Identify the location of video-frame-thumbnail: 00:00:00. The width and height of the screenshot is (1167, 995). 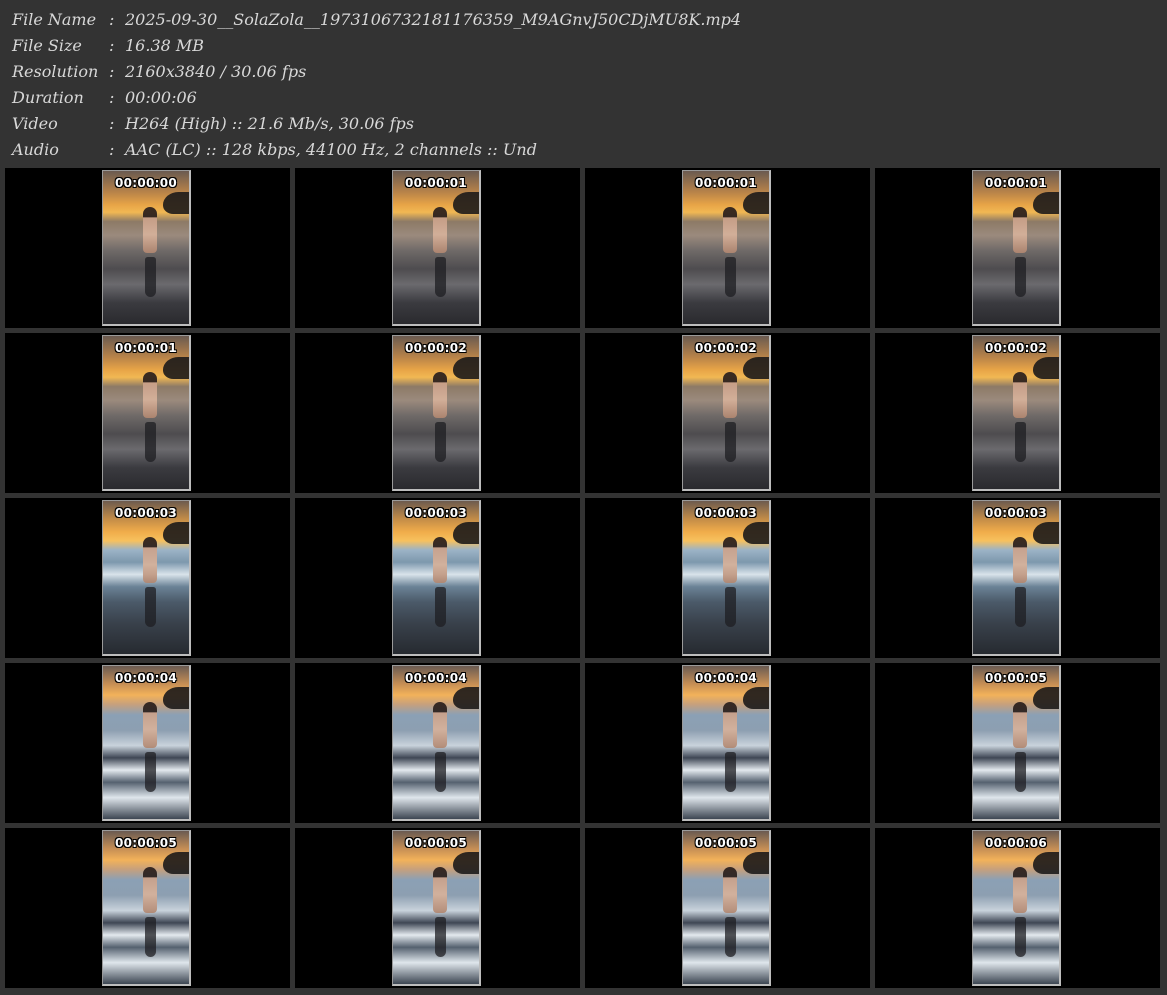
(146, 248).